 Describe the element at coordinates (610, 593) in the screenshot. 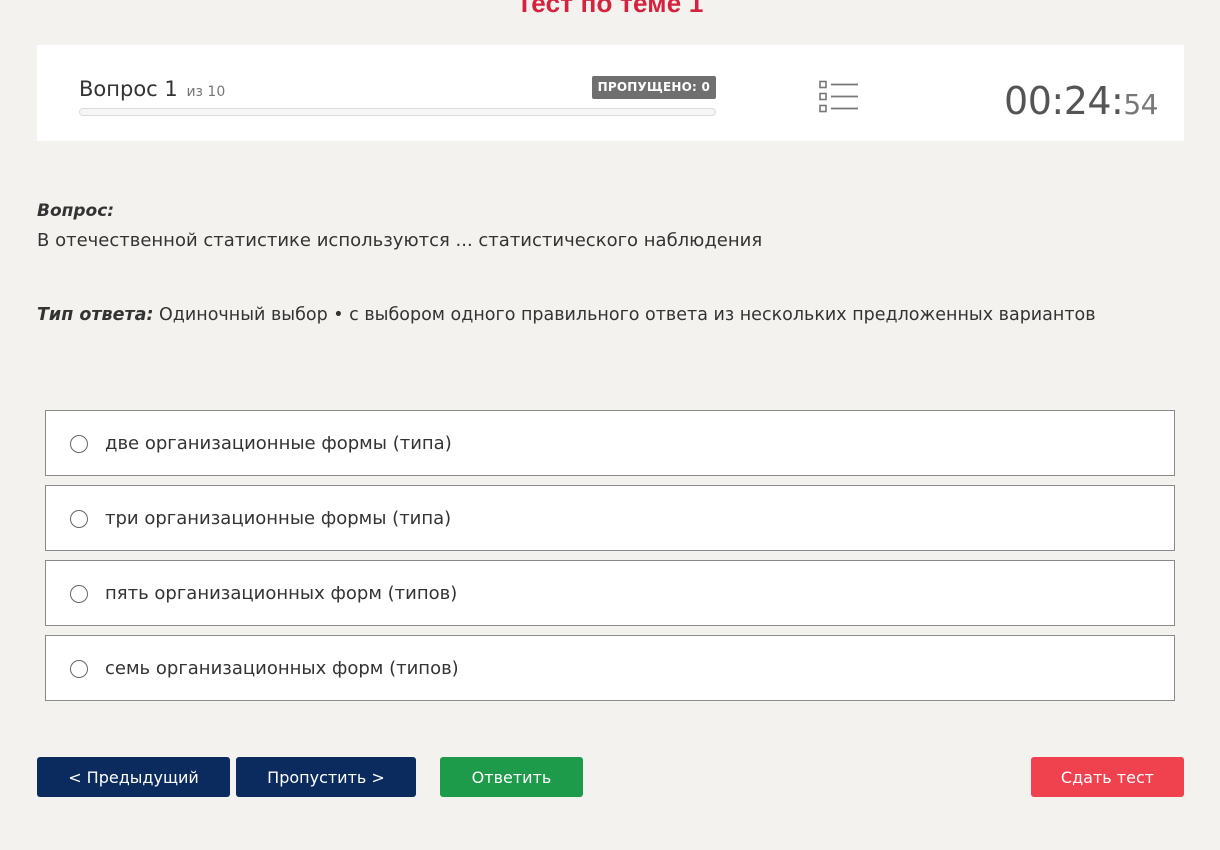

I see `answer-option: пять организационных форм (типов)` at that location.